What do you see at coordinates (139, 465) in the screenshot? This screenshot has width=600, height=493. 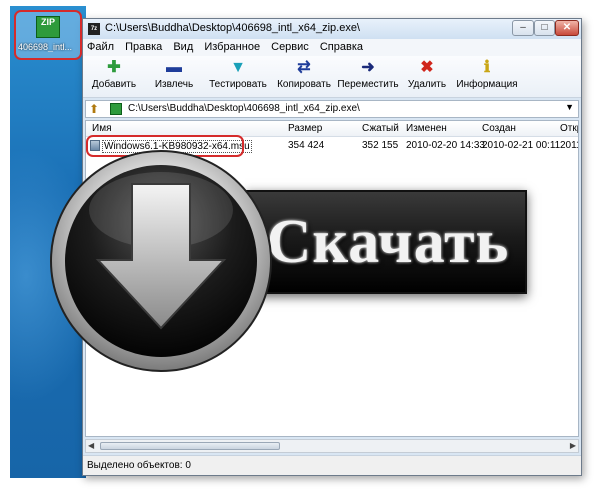 I see `status-text: Выделено объектов: 0` at bounding box center [139, 465].